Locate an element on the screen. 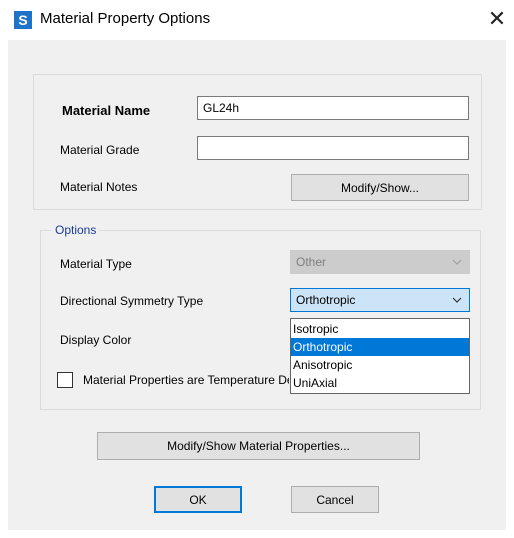 The width and height of the screenshot is (514, 538). temperature-dependent-checkbox is located at coordinates (65, 380).